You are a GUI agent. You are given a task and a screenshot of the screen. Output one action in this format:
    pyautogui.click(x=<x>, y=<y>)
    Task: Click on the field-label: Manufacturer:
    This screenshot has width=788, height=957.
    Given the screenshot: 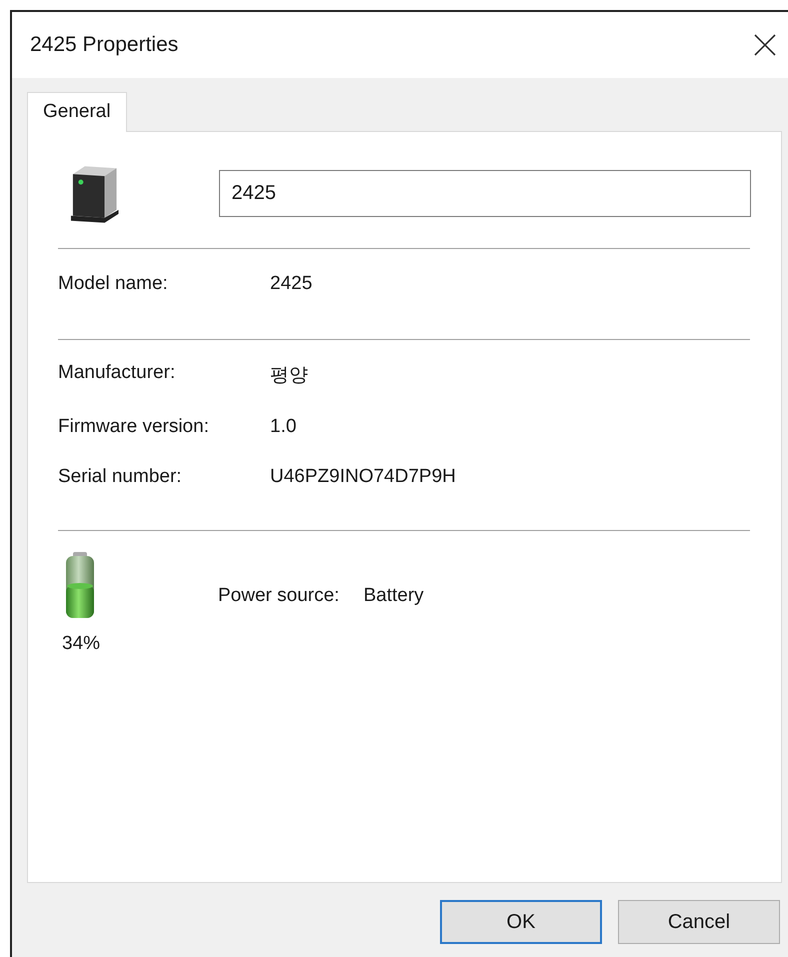 What is the action you would take?
    pyautogui.click(x=117, y=373)
    